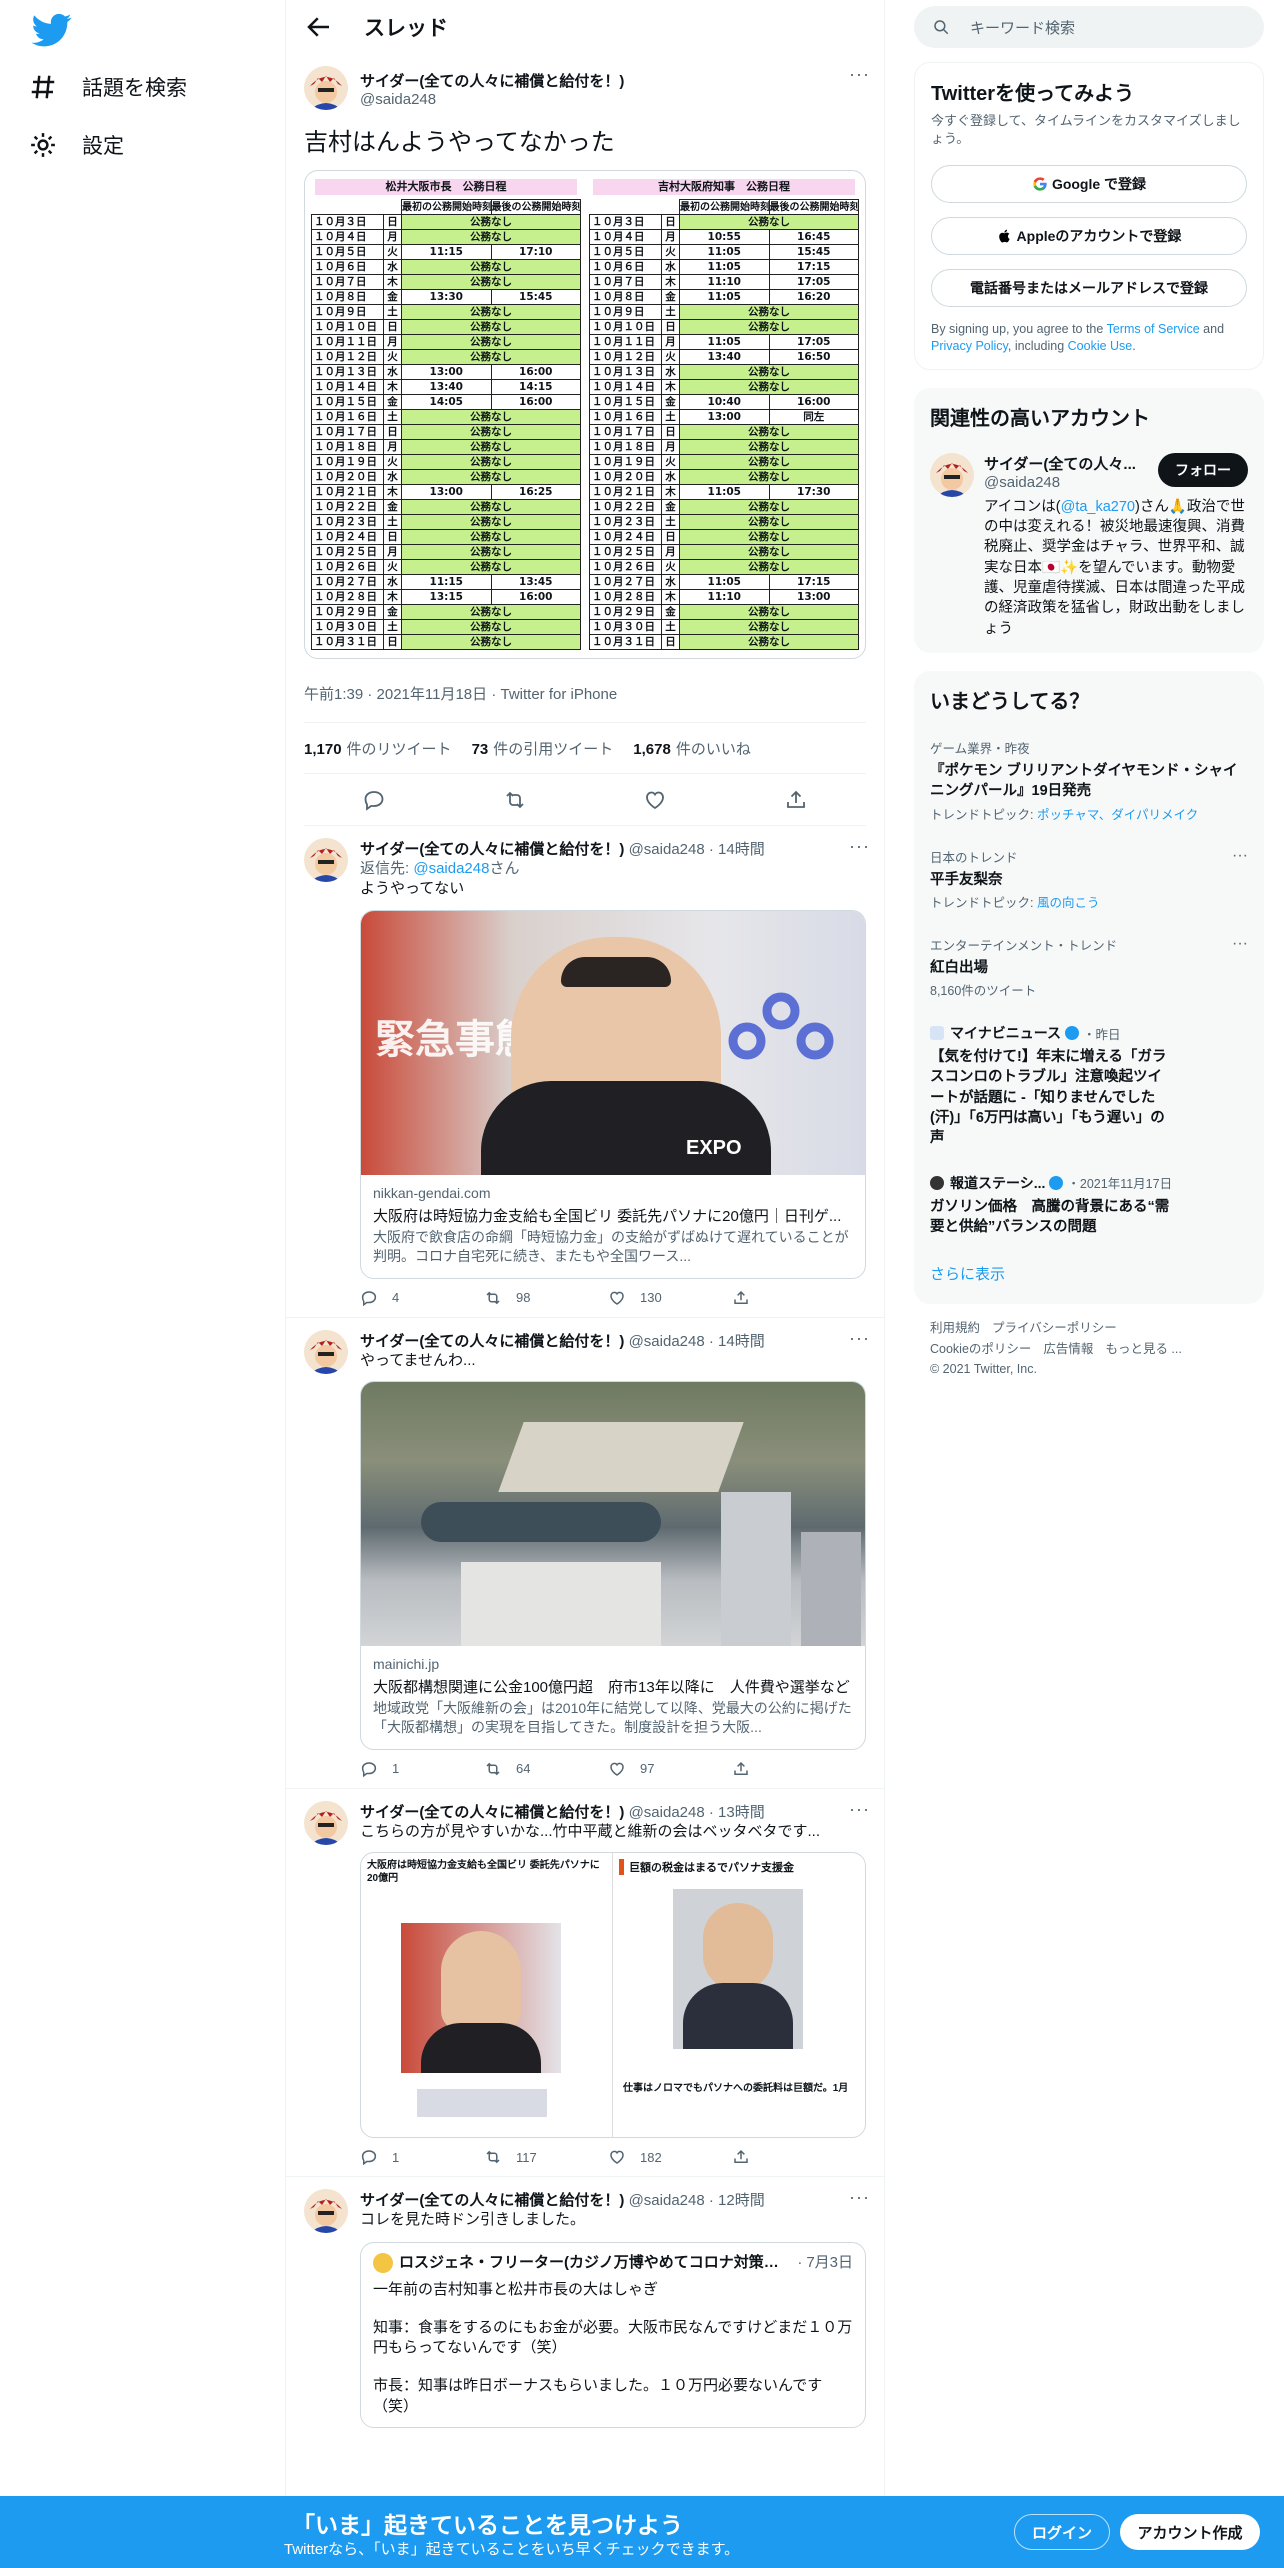  I want to click on related-user-handle: @saida248, so click(1060, 482).